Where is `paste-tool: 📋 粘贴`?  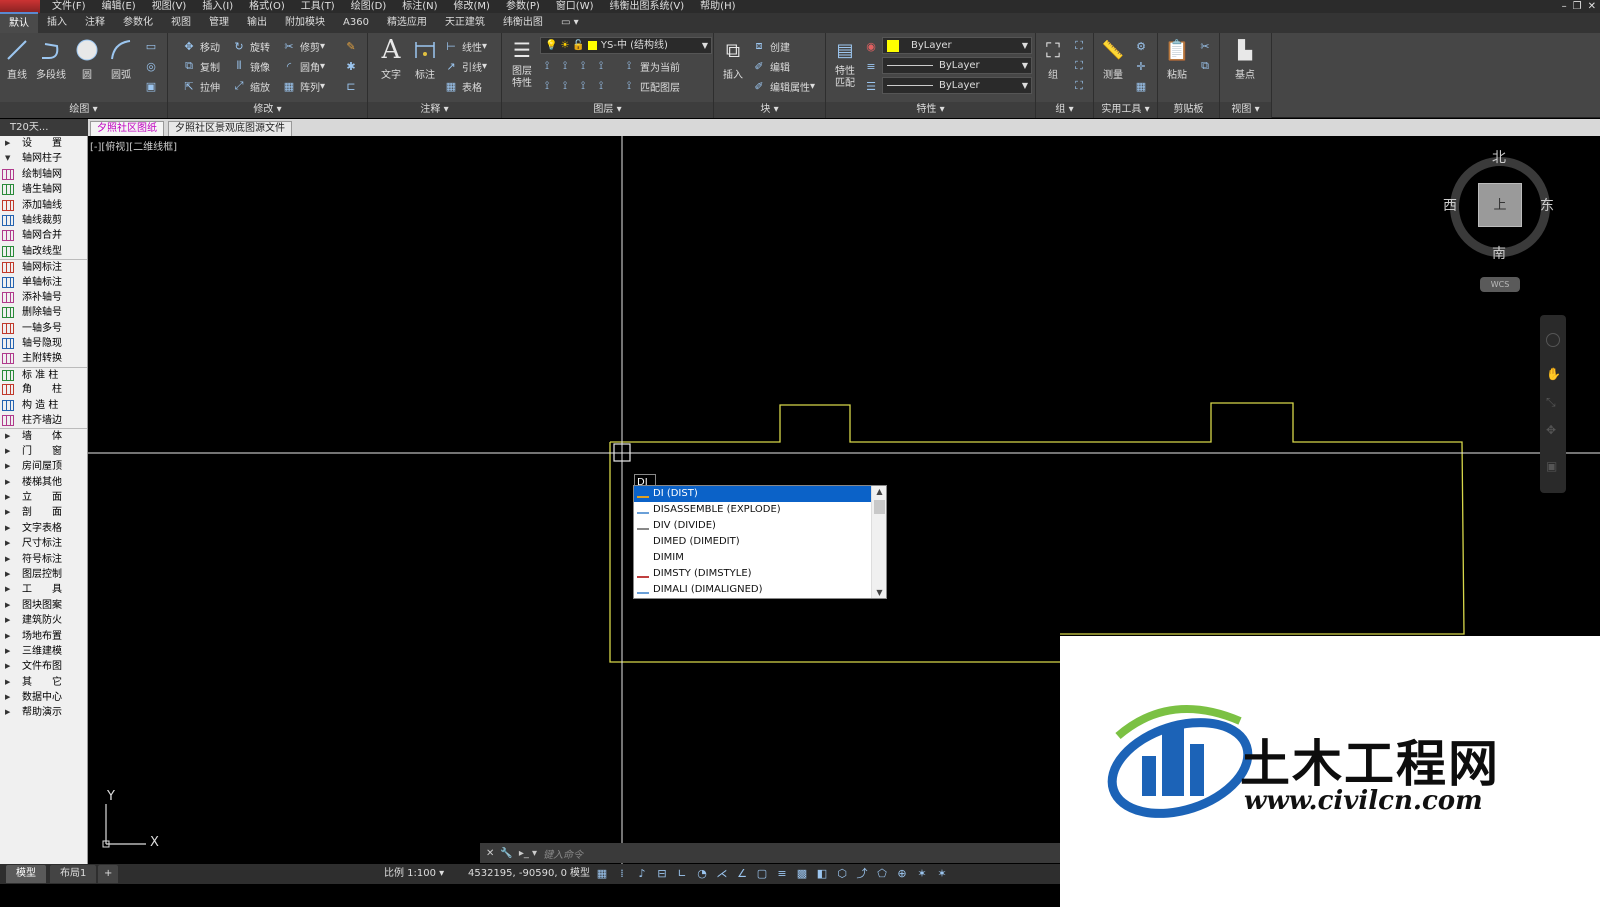 paste-tool: 📋 粘贴 is located at coordinates (1177, 59).